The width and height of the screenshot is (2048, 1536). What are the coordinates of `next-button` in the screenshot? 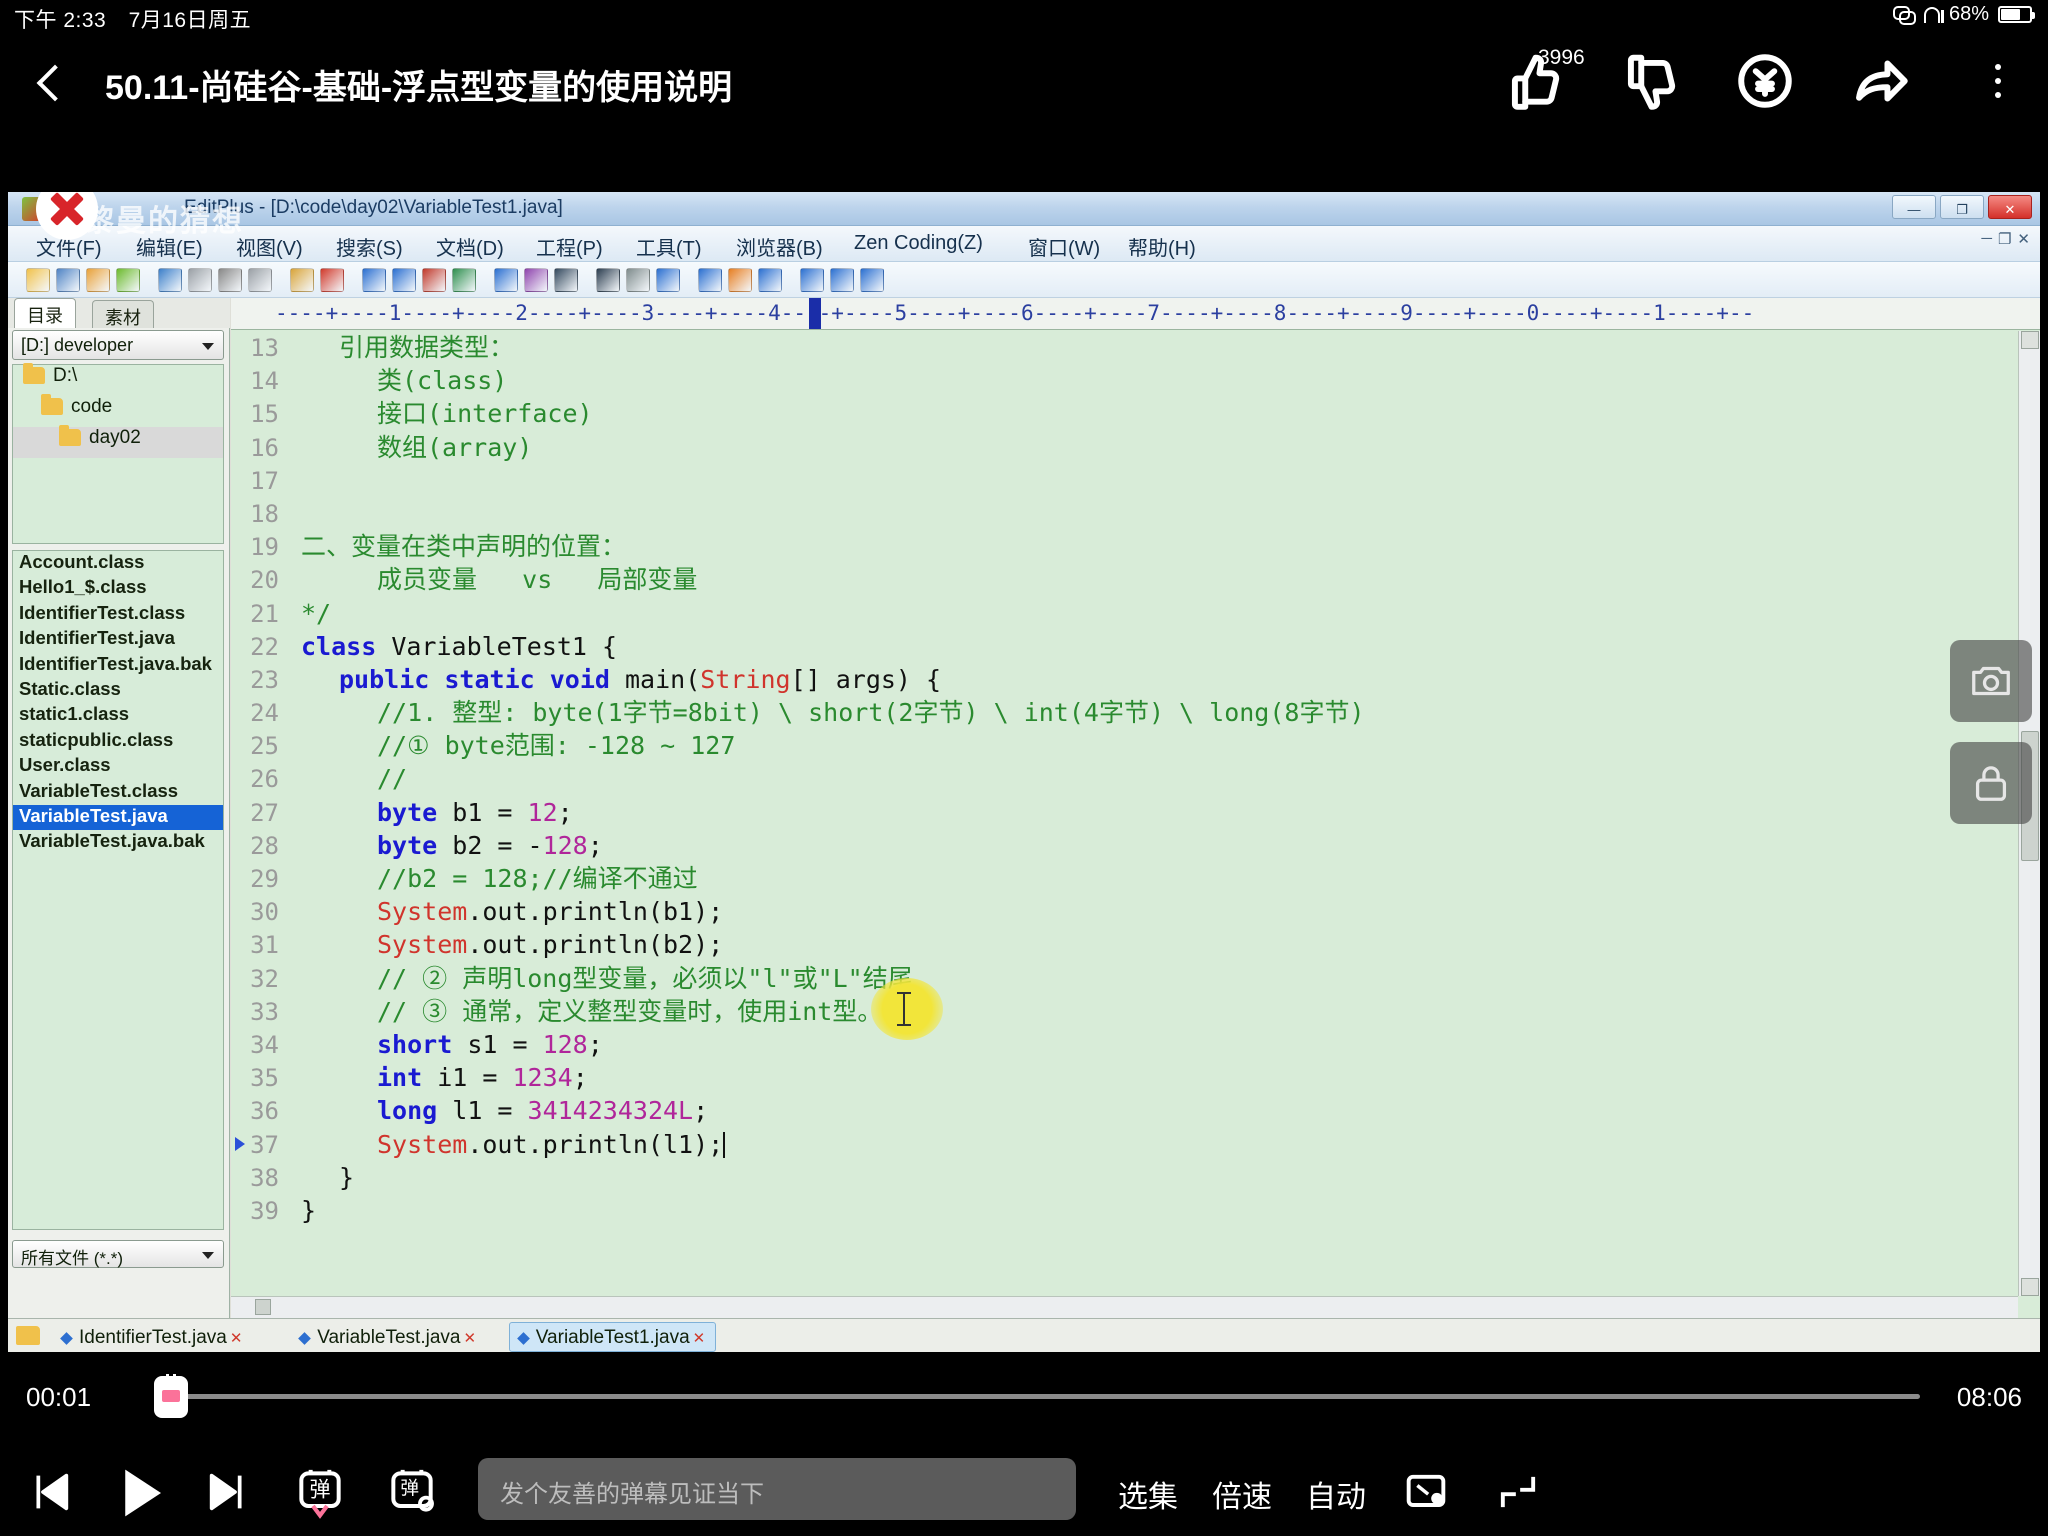 It's located at (230, 1493).